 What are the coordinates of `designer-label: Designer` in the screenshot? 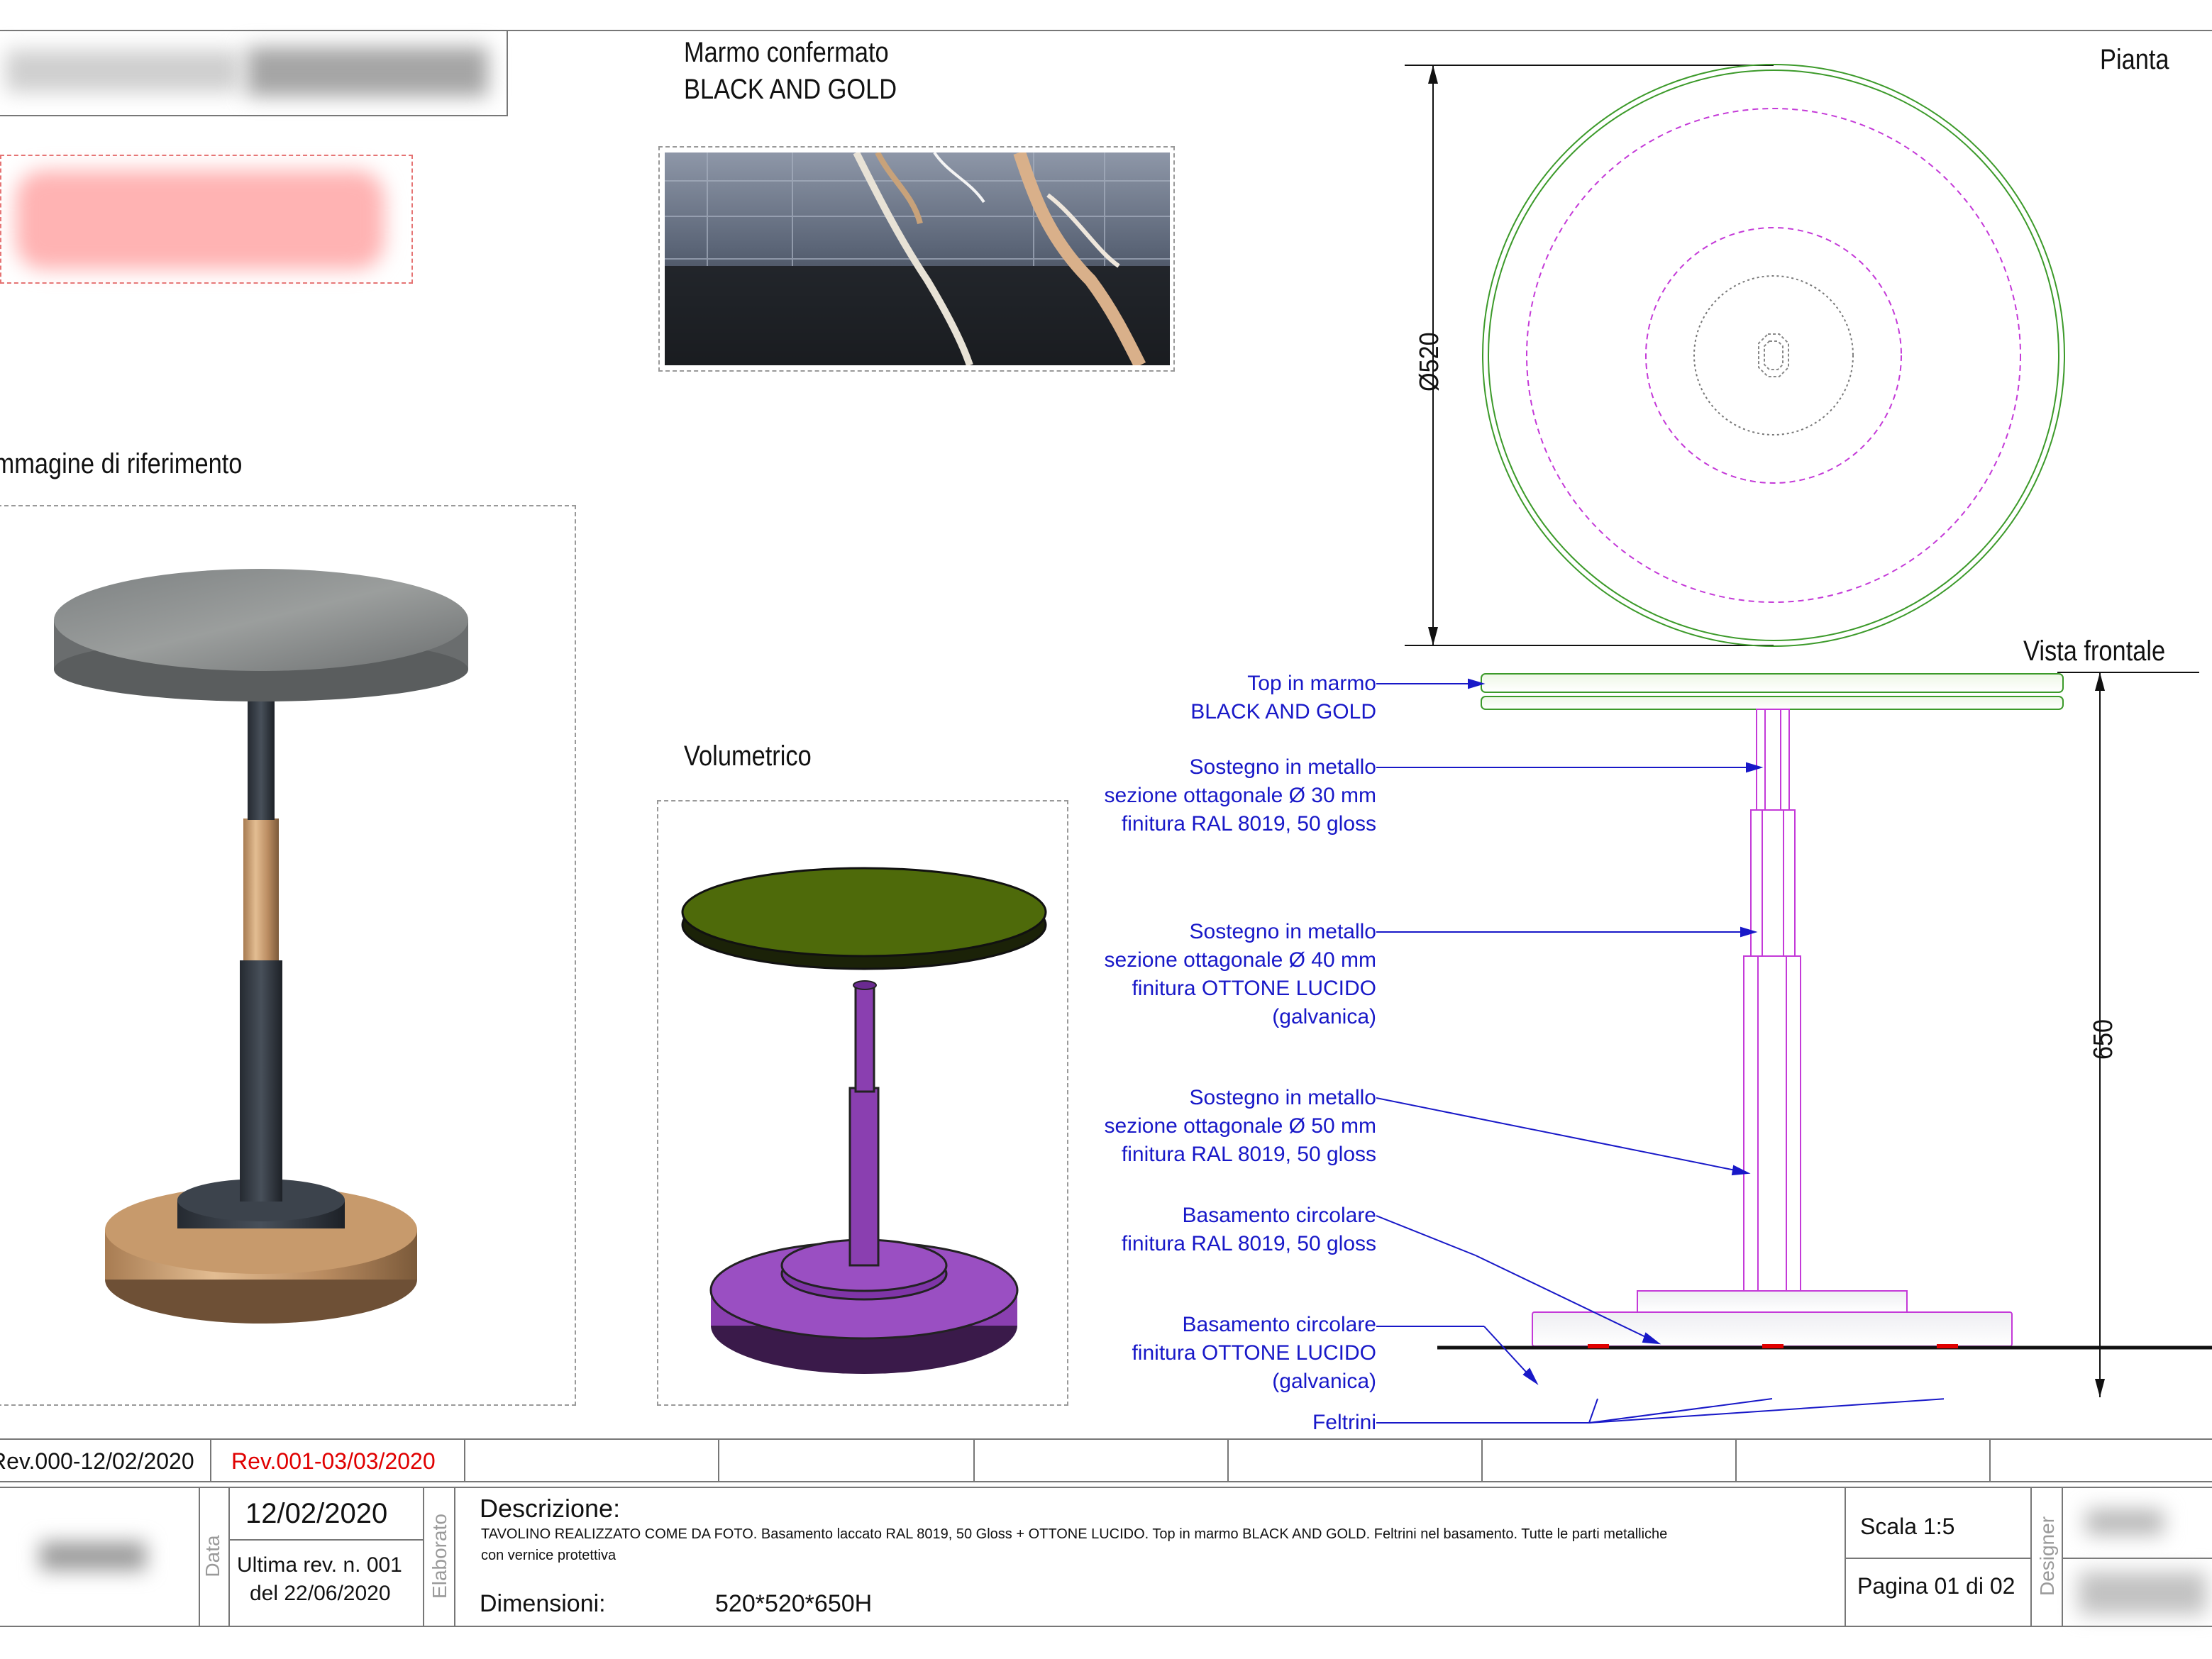 It's located at (2047, 1557).